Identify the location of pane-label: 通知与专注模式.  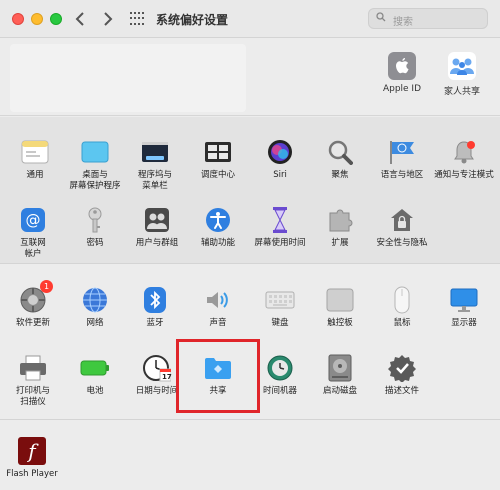
(464, 175).